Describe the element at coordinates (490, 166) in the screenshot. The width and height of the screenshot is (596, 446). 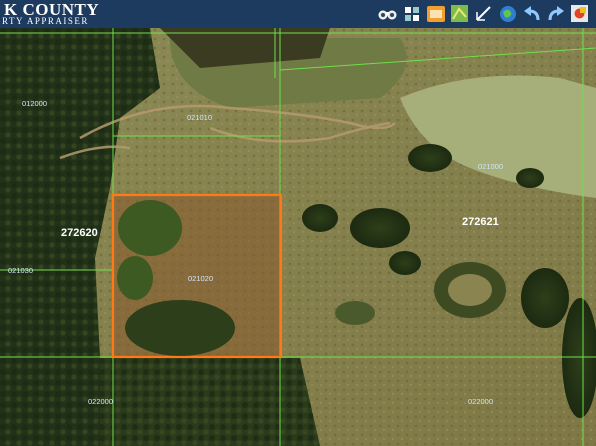
I see `lot-label-021000: 021000` at that location.